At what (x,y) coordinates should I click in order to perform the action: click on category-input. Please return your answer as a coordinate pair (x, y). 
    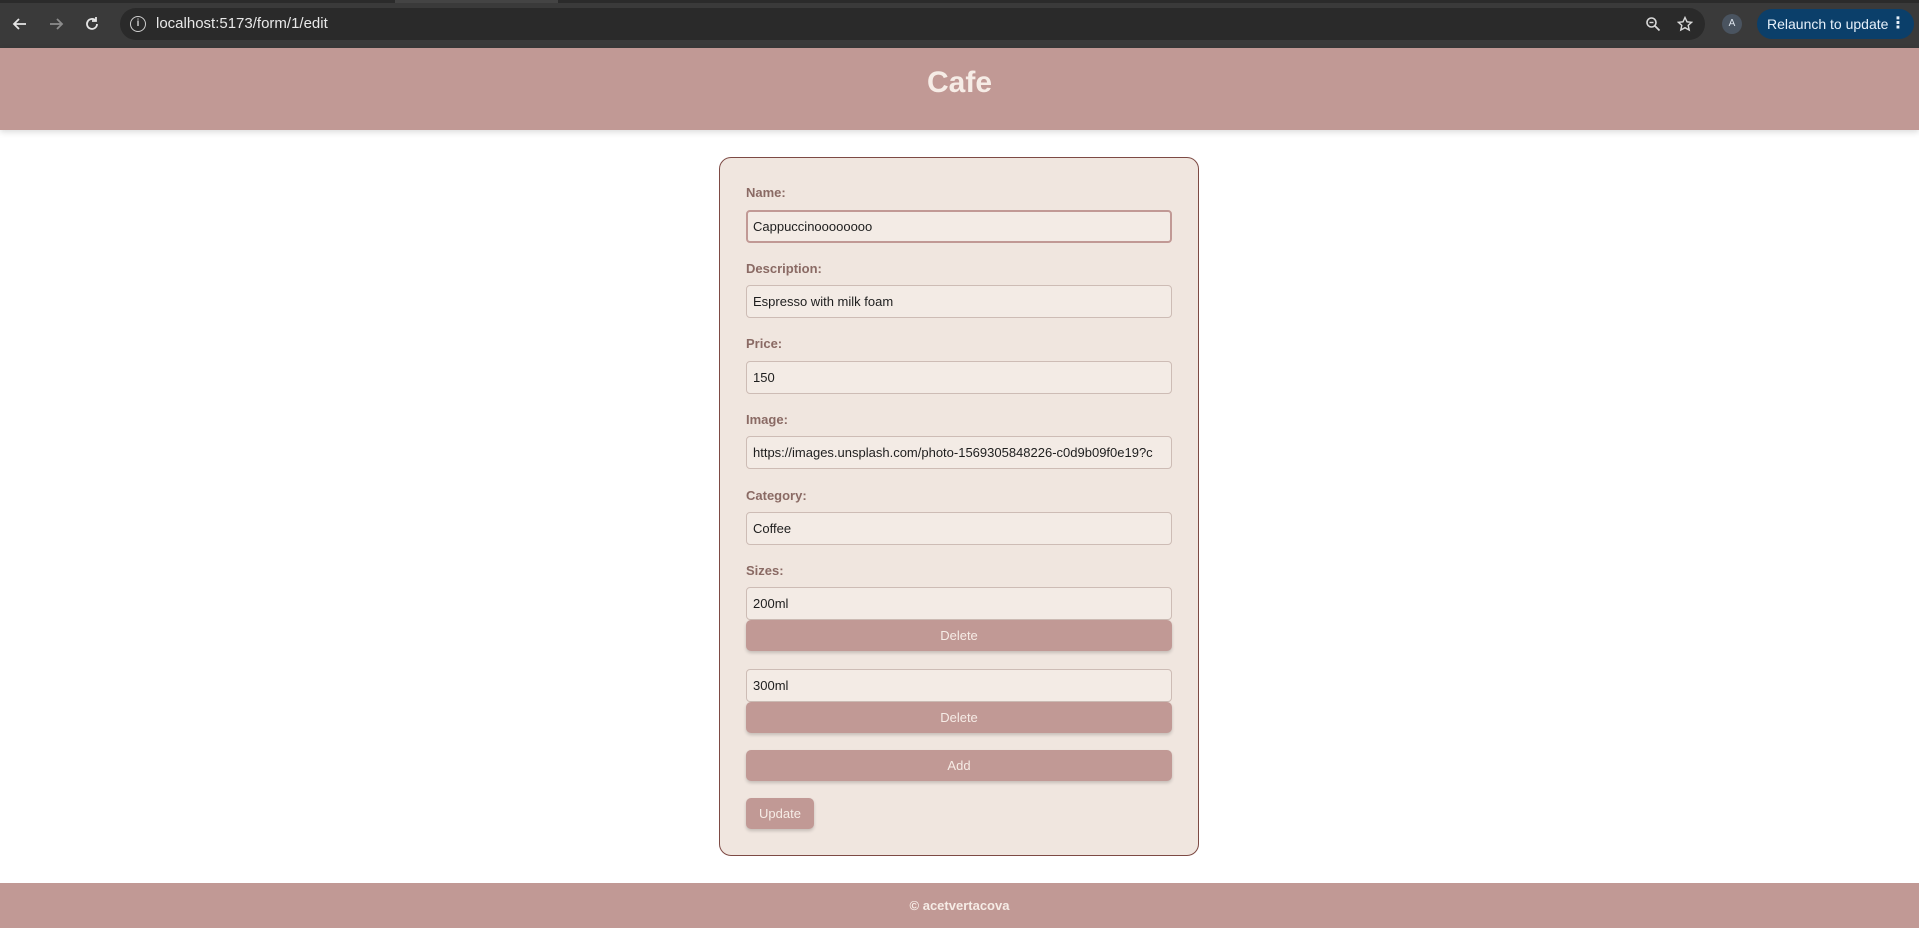
    Looking at the image, I should click on (959, 528).